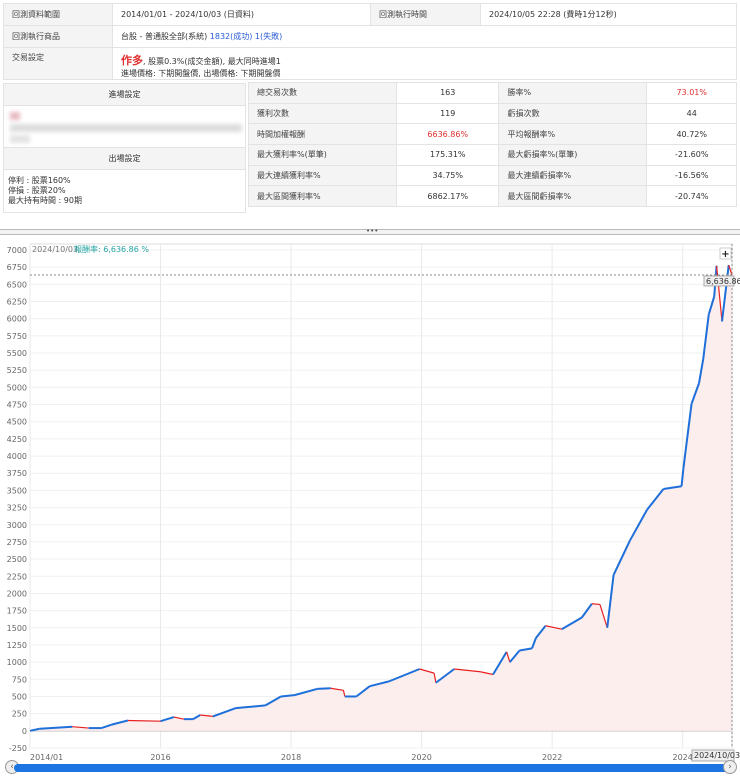 This screenshot has height=776, width=740. I want to click on stat-label: 勝率%, so click(573, 93).